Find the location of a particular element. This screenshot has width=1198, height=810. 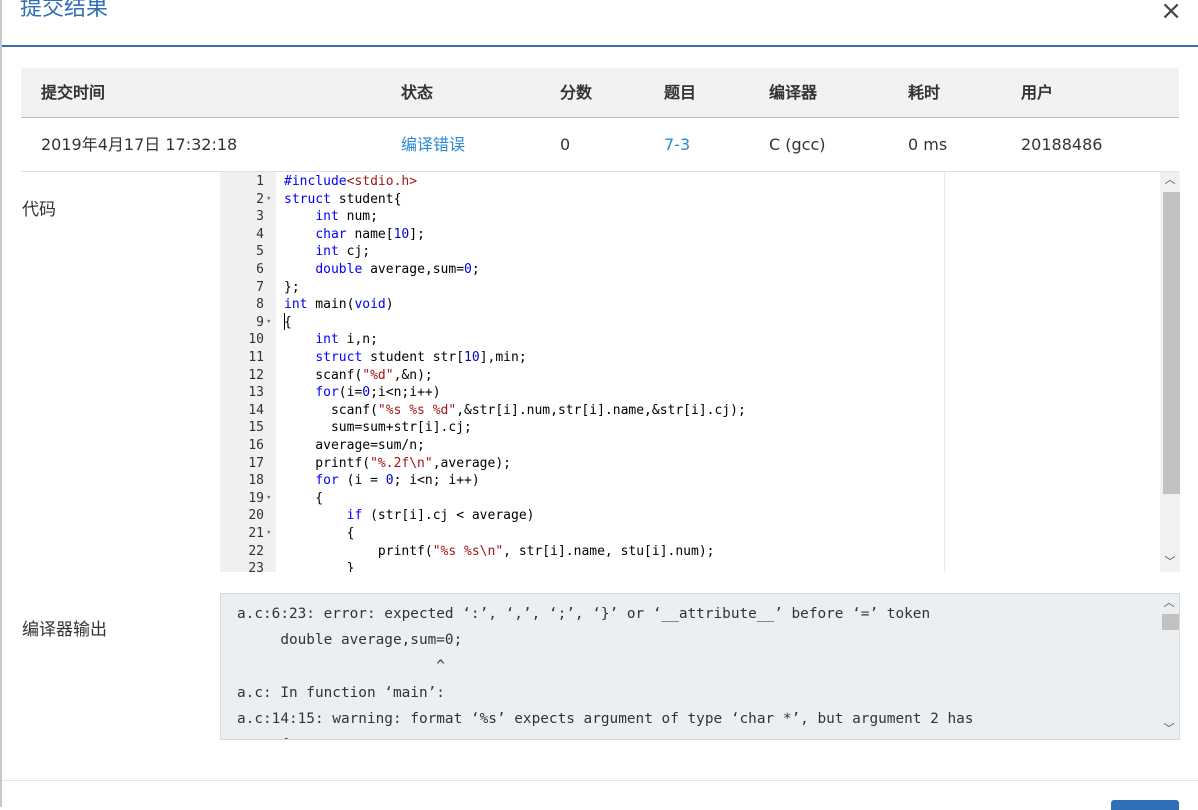

code-line: 18 for (i = 0; i<n; i++) is located at coordinates (580, 481).